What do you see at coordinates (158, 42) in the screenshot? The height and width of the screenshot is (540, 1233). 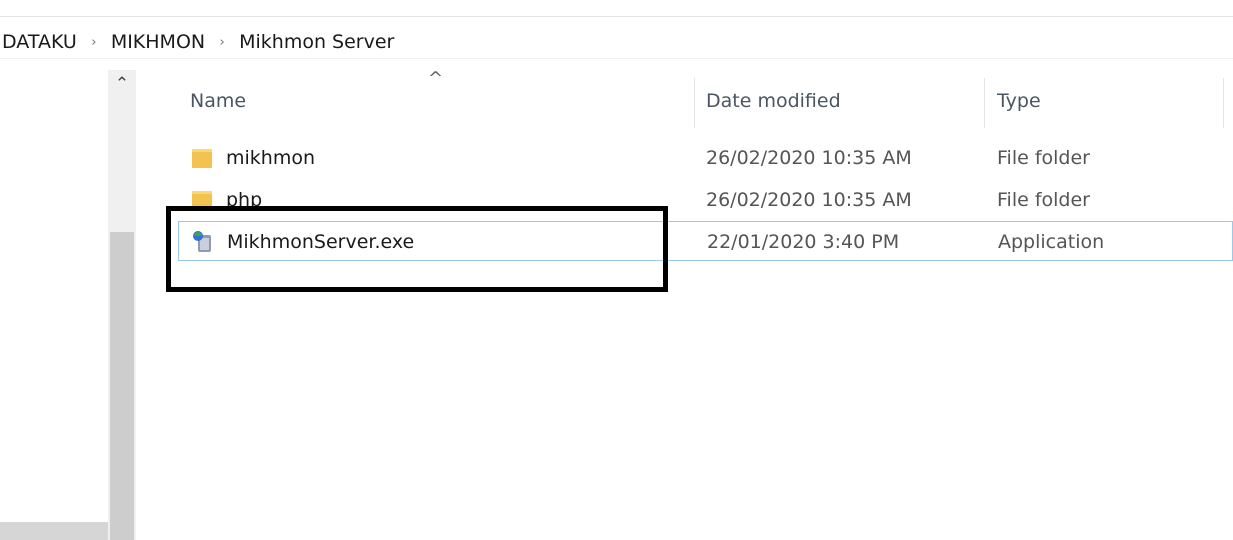 I see `breadcrumb-item-mikhmon: MIKHMON` at bounding box center [158, 42].